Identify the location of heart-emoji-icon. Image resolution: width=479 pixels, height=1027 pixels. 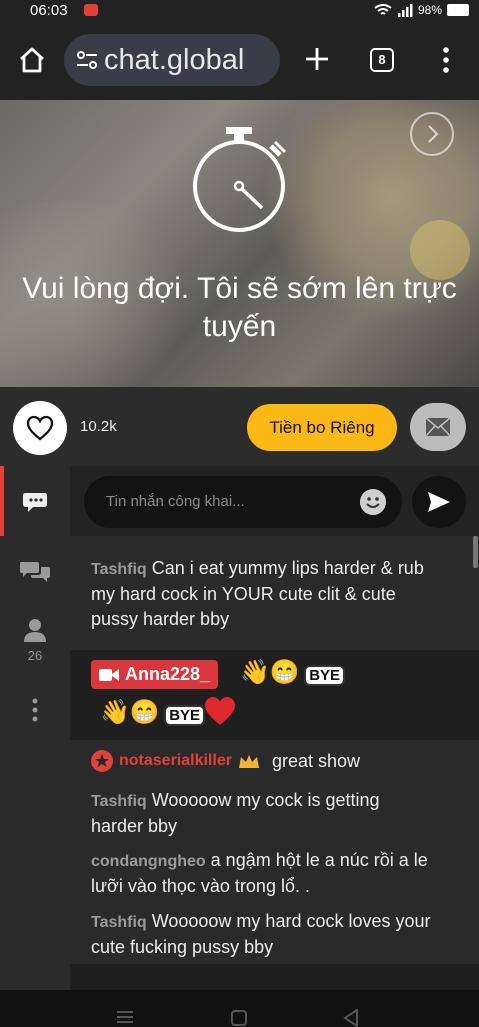
(220, 711).